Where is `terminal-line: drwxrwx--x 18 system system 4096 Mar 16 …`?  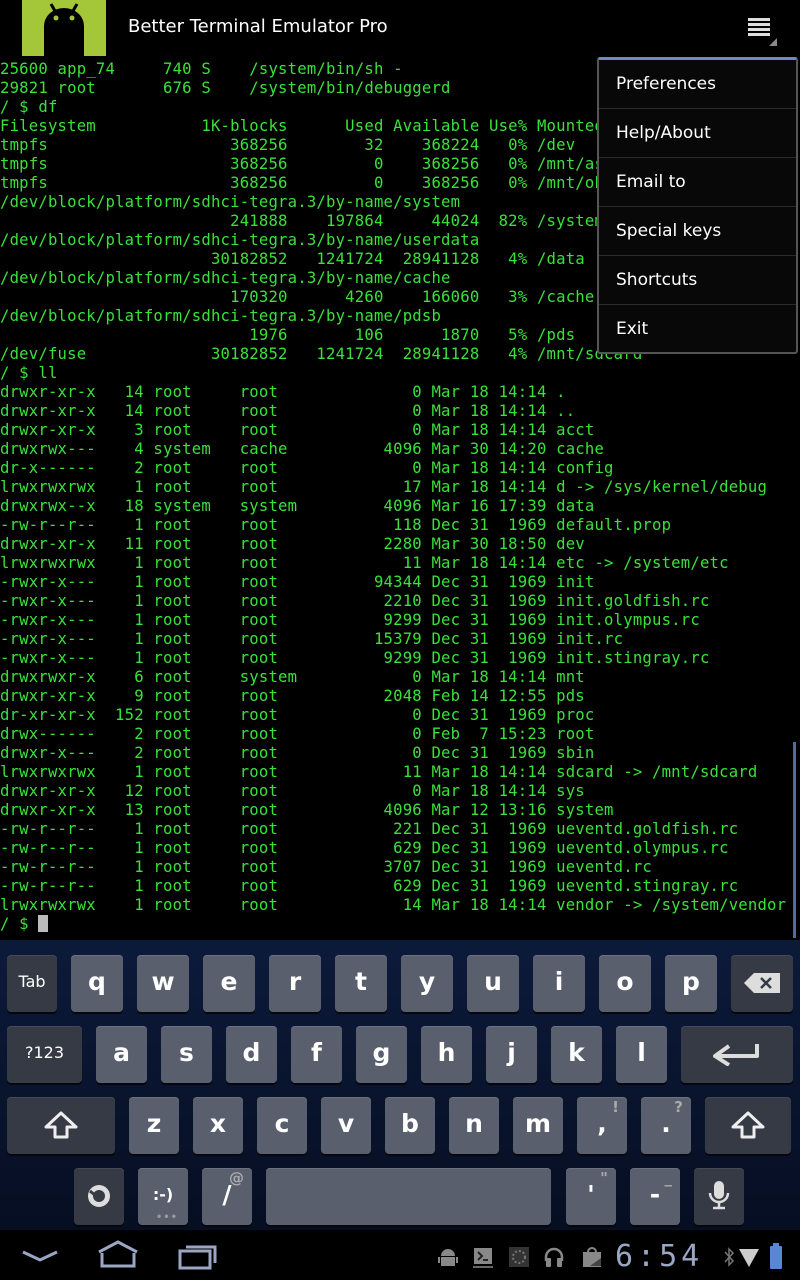
terminal-line: drwxrwx--x 18 system system 4096 Mar 16 … is located at coordinates (297, 506).